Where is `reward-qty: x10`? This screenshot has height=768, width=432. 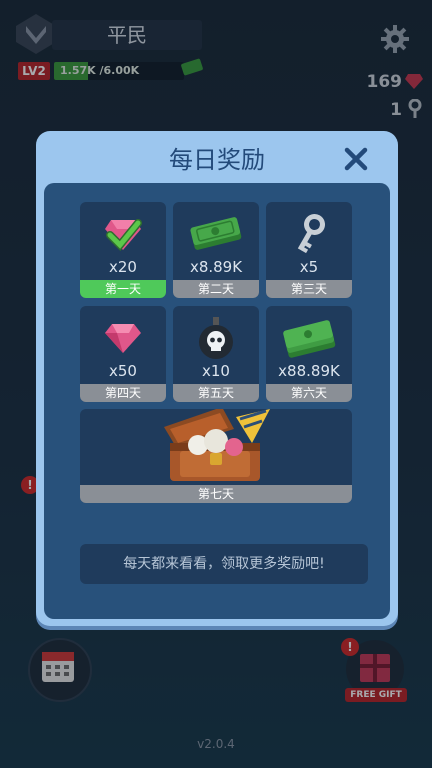 reward-qty: x10 is located at coordinates (216, 371).